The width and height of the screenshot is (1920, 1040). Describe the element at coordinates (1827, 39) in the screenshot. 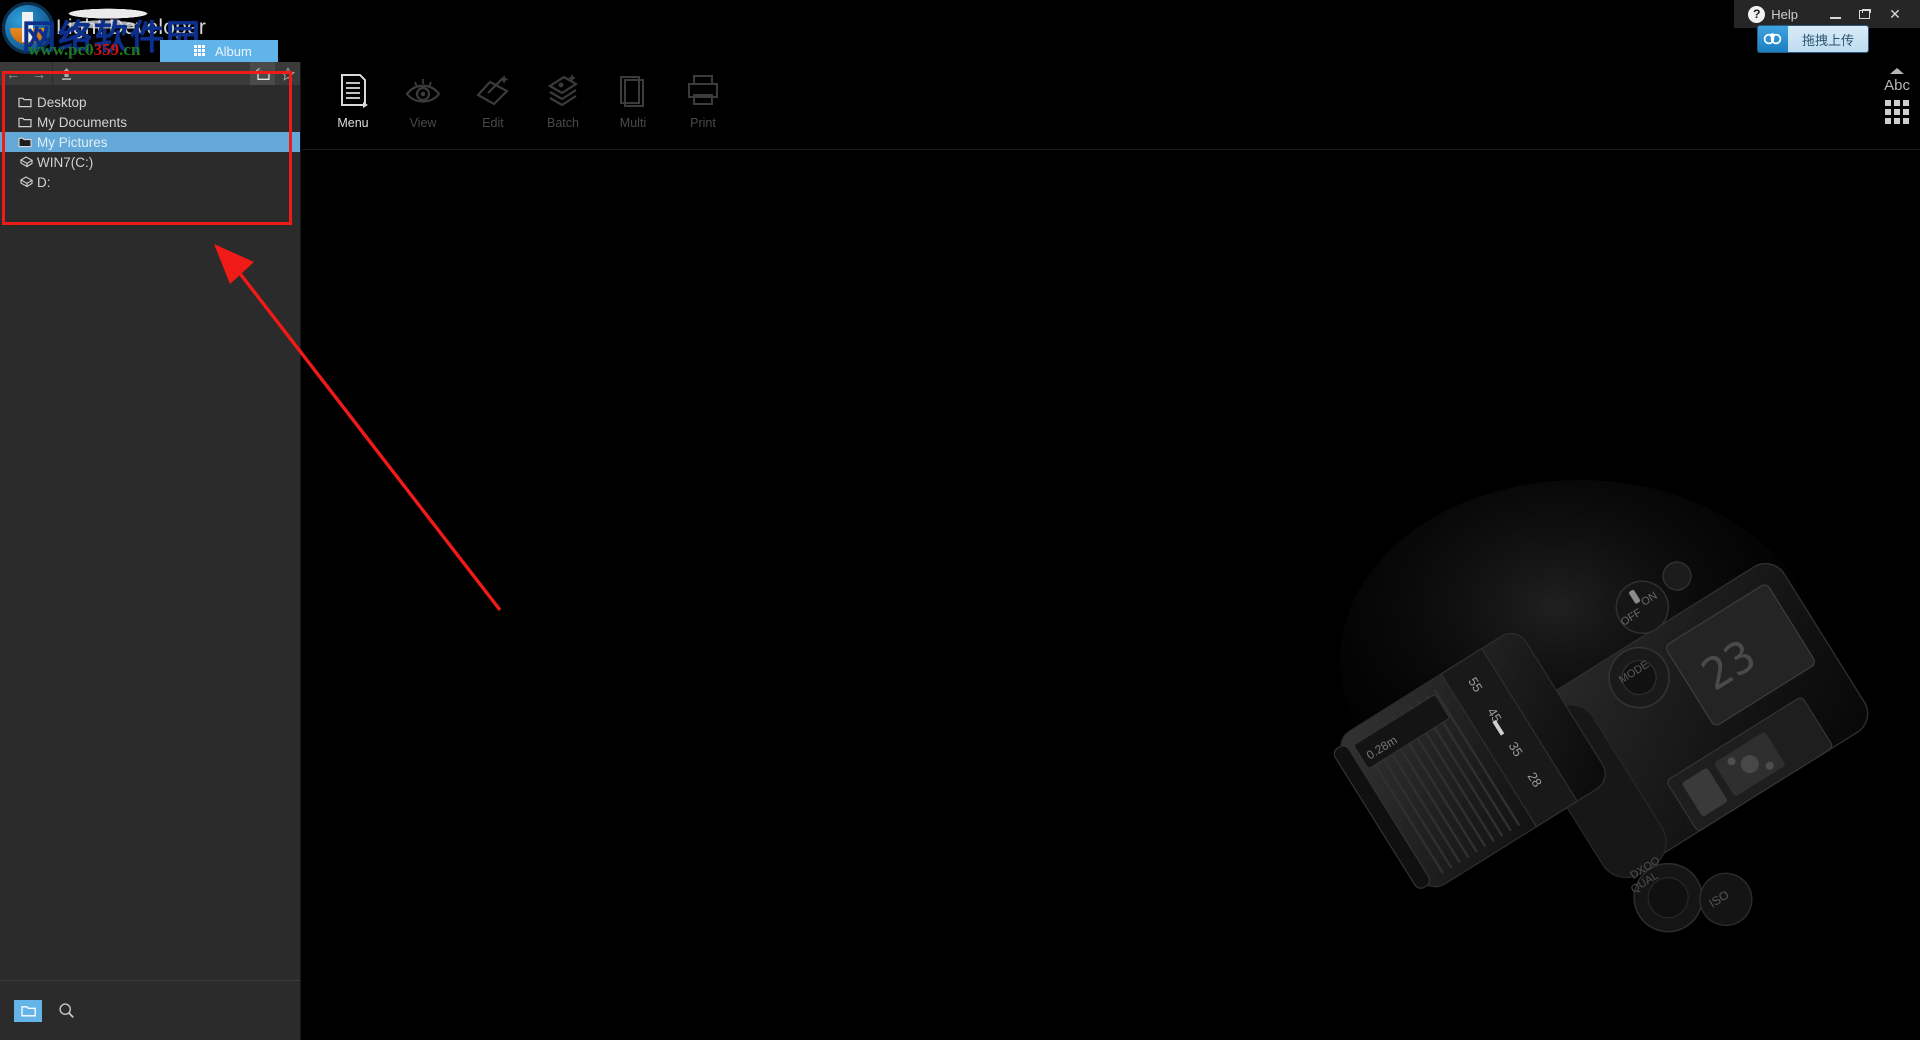

I see `upload-button-label: 拖拽上传` at that location.